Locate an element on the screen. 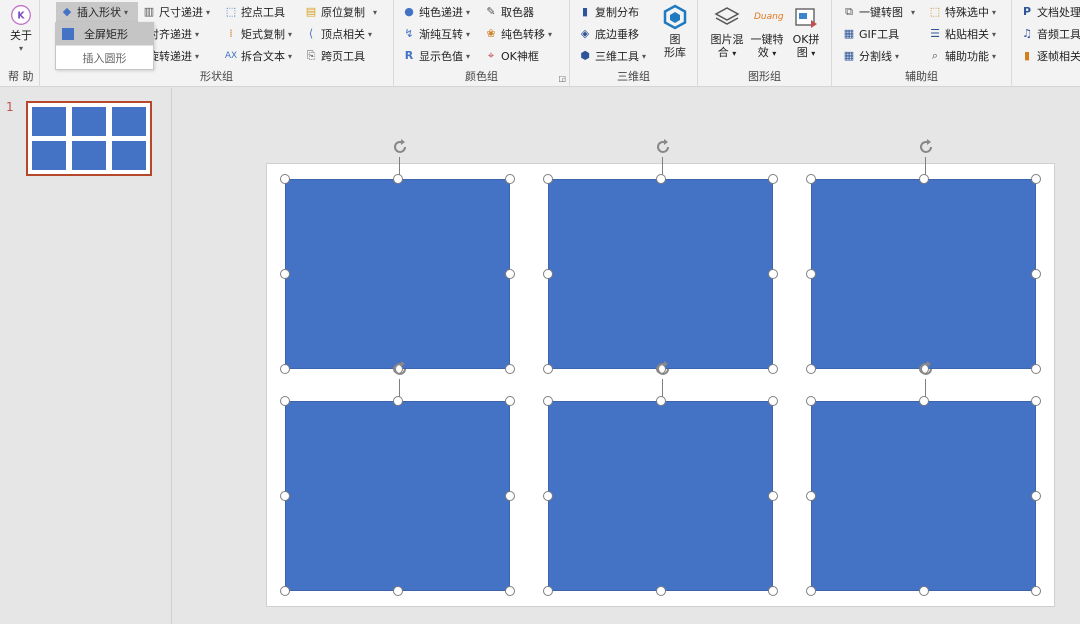 The image size is (1080, 624). slide-thumbnail is located at coordinates (89, 138).